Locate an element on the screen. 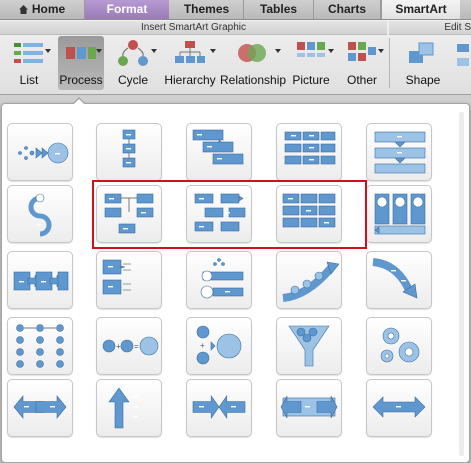 Image resolution: width=471 pixels, height=463 pixels. upward-arrow-thumbnail-icon is located at coordinates (310, 281).